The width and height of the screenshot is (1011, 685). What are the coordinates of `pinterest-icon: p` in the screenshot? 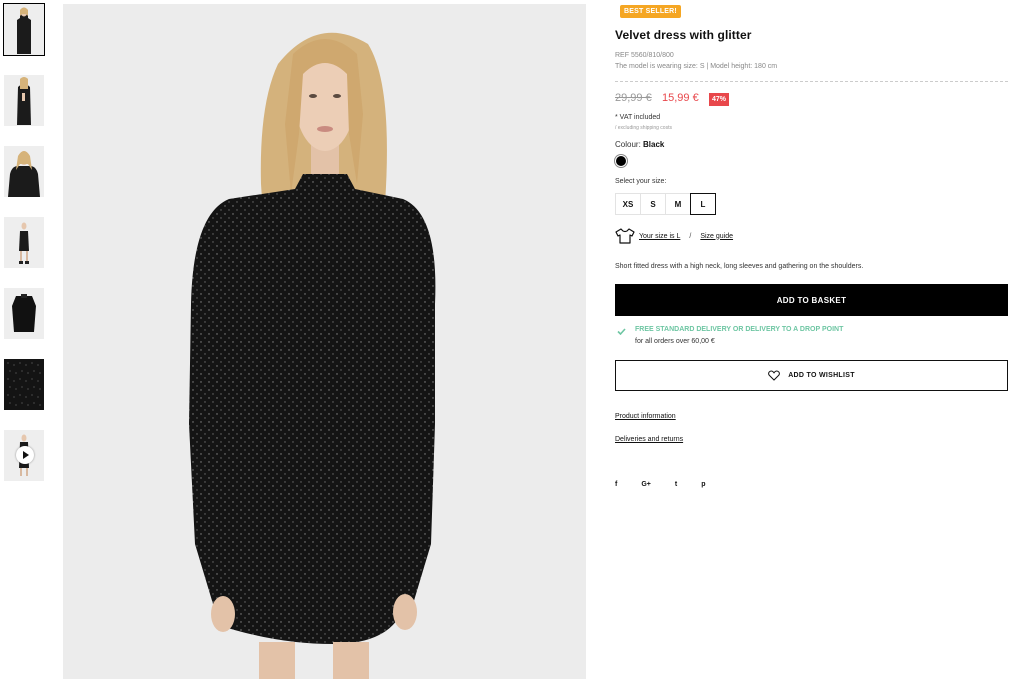 It's located at (703, 484).